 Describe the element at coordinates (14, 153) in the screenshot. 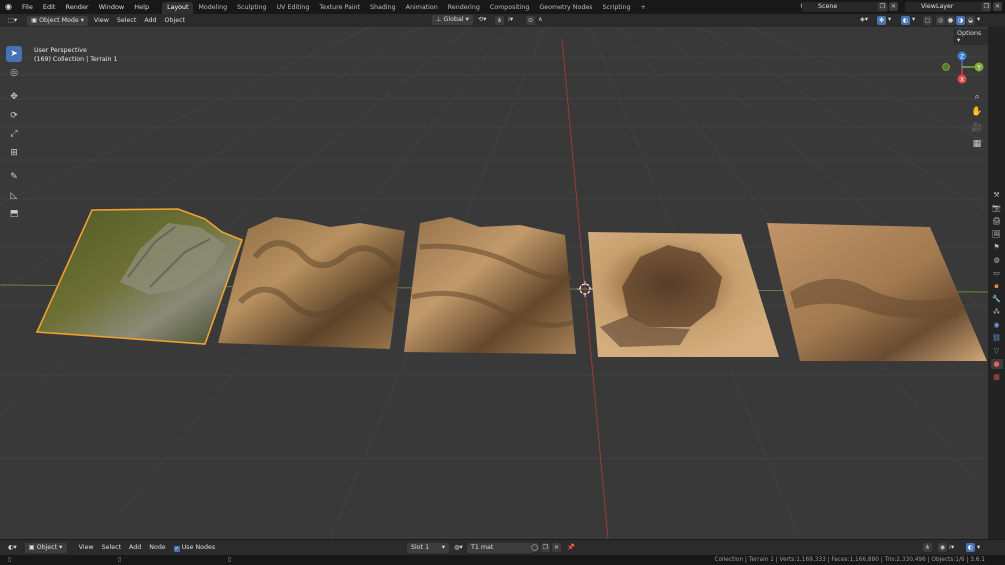

I see `transform-tool-icon: ⊞` at that location.